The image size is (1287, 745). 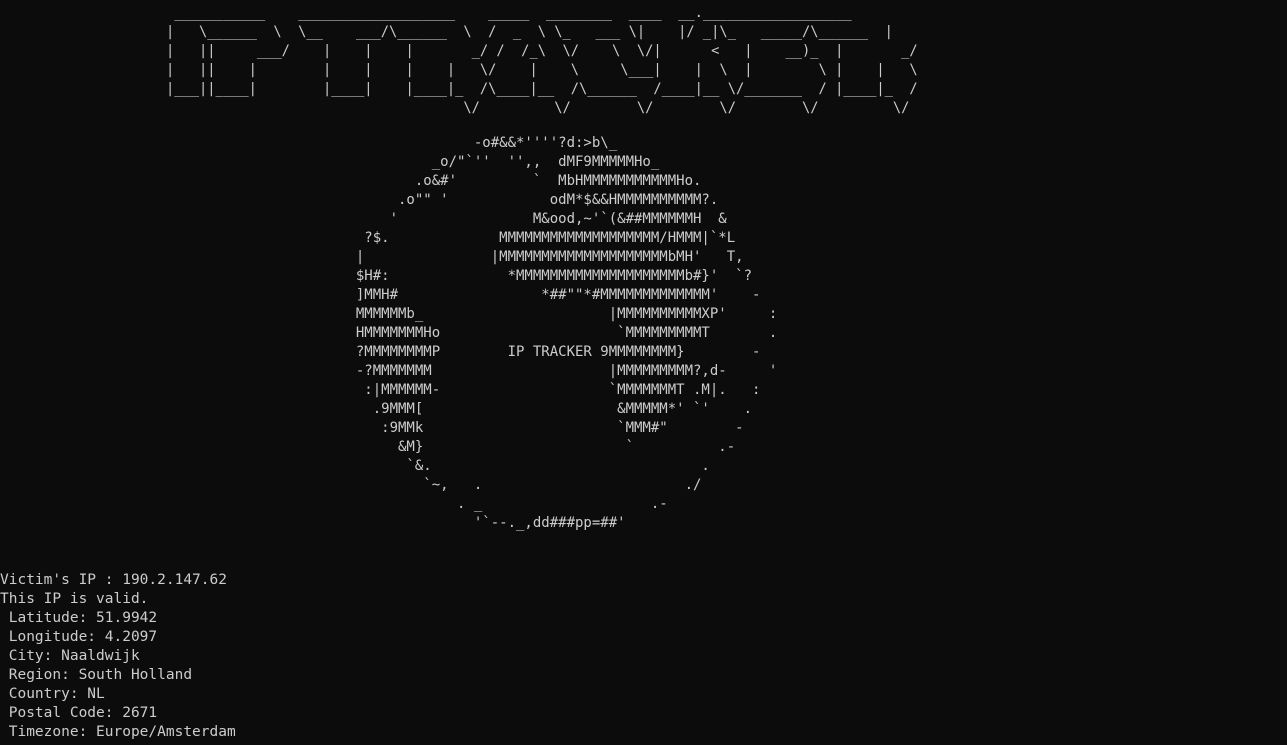 I want to click on globe-line: .9MMM[ &MMMMM*' `' ., so click(x=546, y=409).